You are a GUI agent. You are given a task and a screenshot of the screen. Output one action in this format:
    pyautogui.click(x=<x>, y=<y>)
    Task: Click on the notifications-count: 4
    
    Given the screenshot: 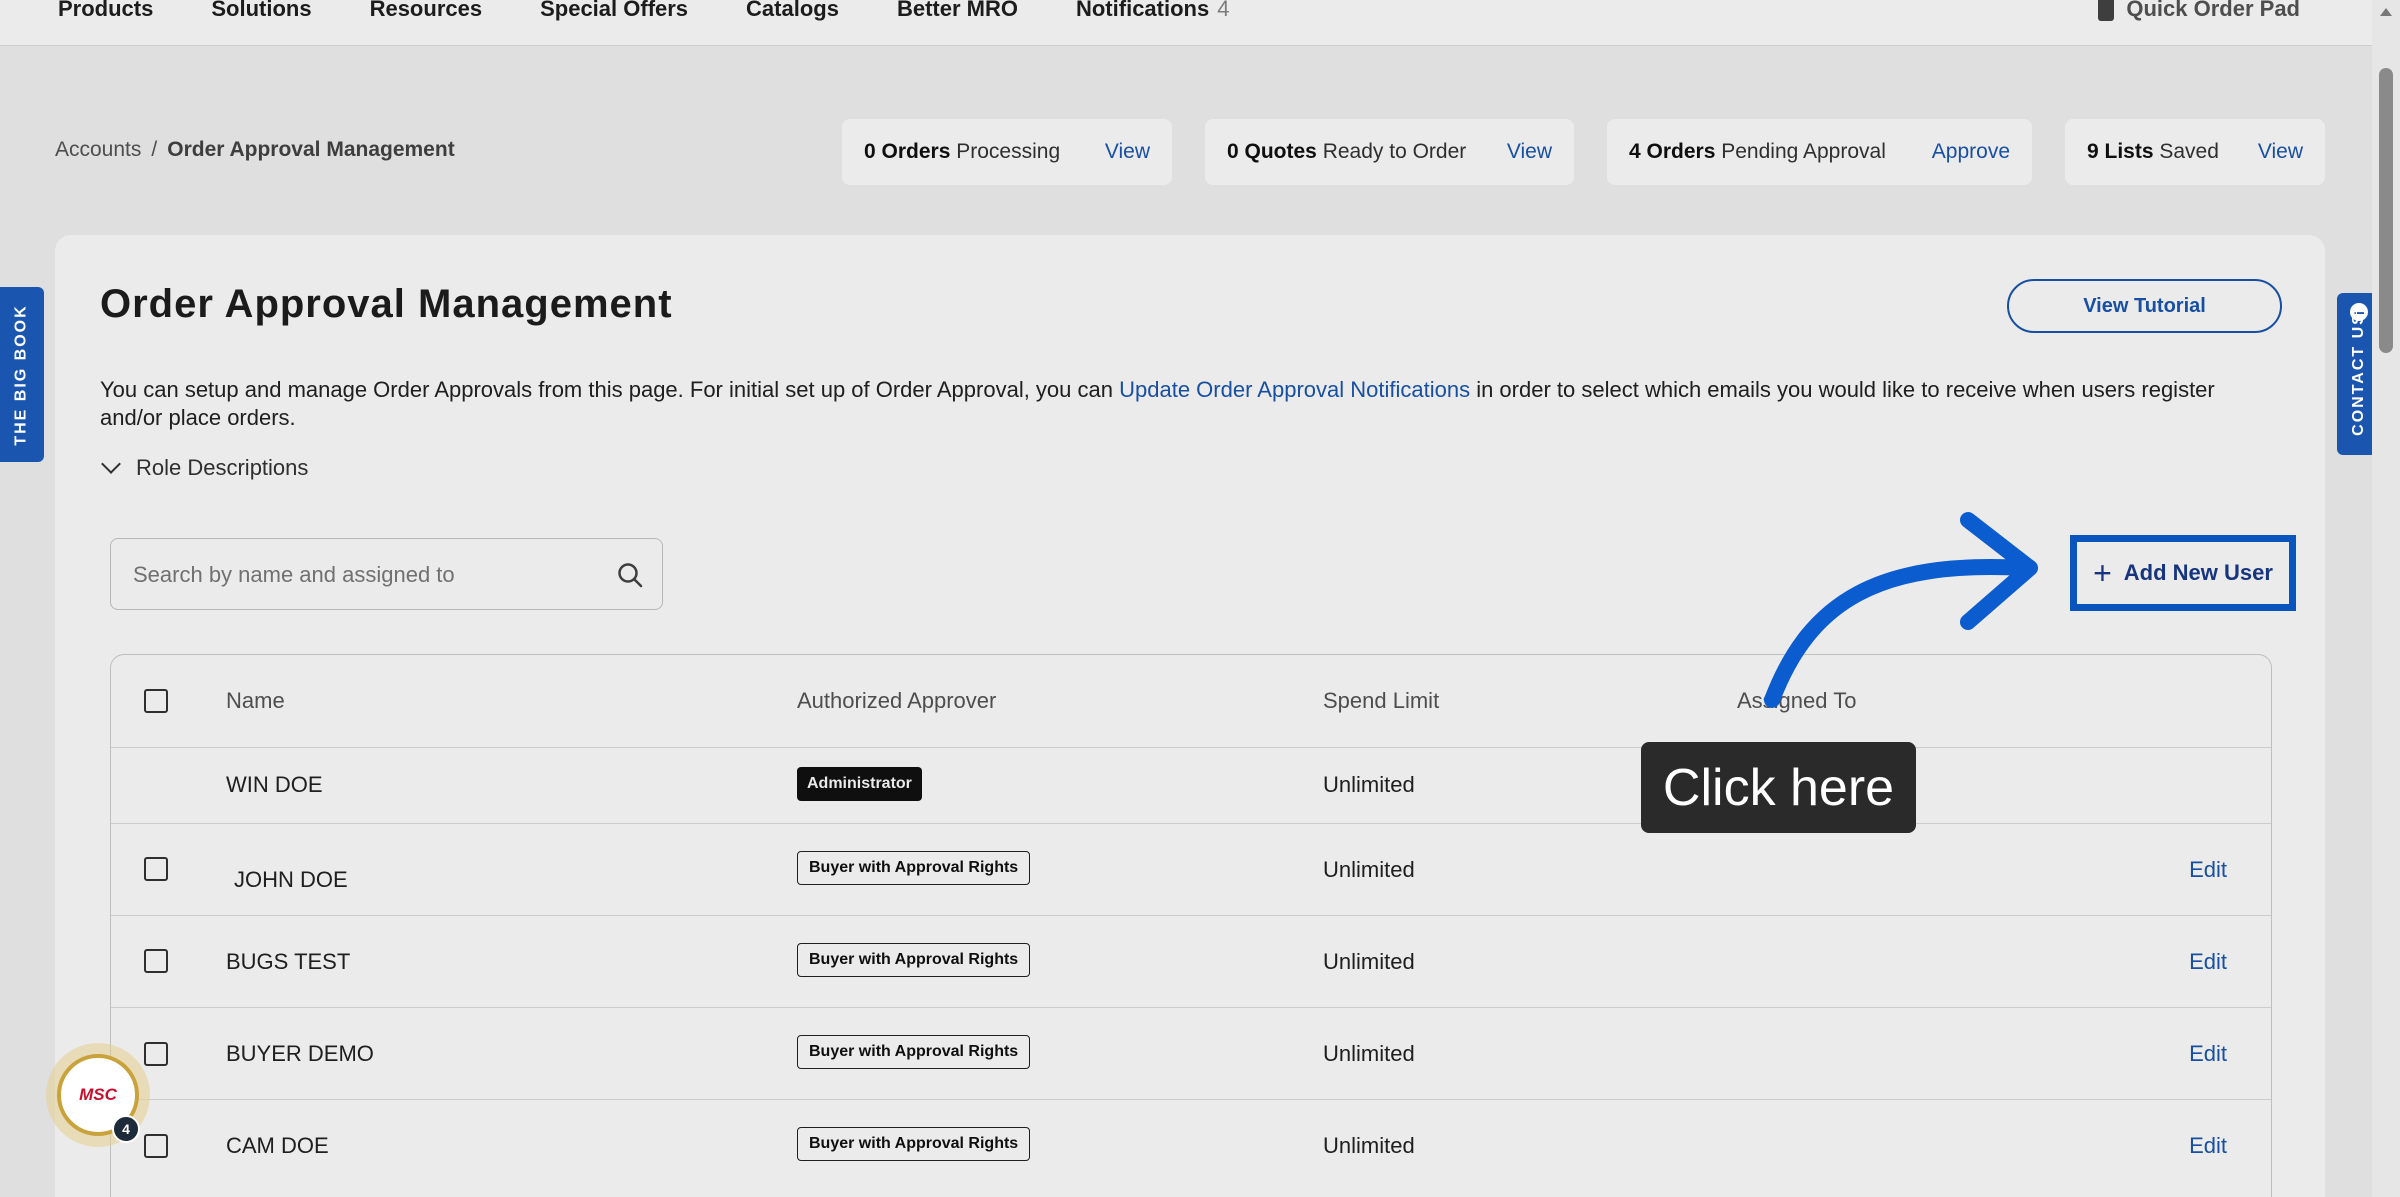 What is the action you would take?
    pyautogui.click(x=1223, y=10)
    